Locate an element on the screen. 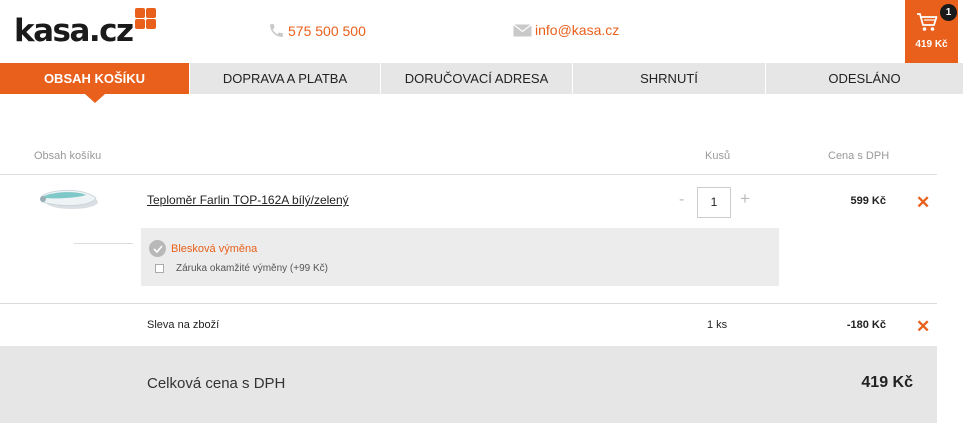 The height and width of the screenshot is (423, 963). column-header-price: Cena s DPH is located at coordinates (859, 156).